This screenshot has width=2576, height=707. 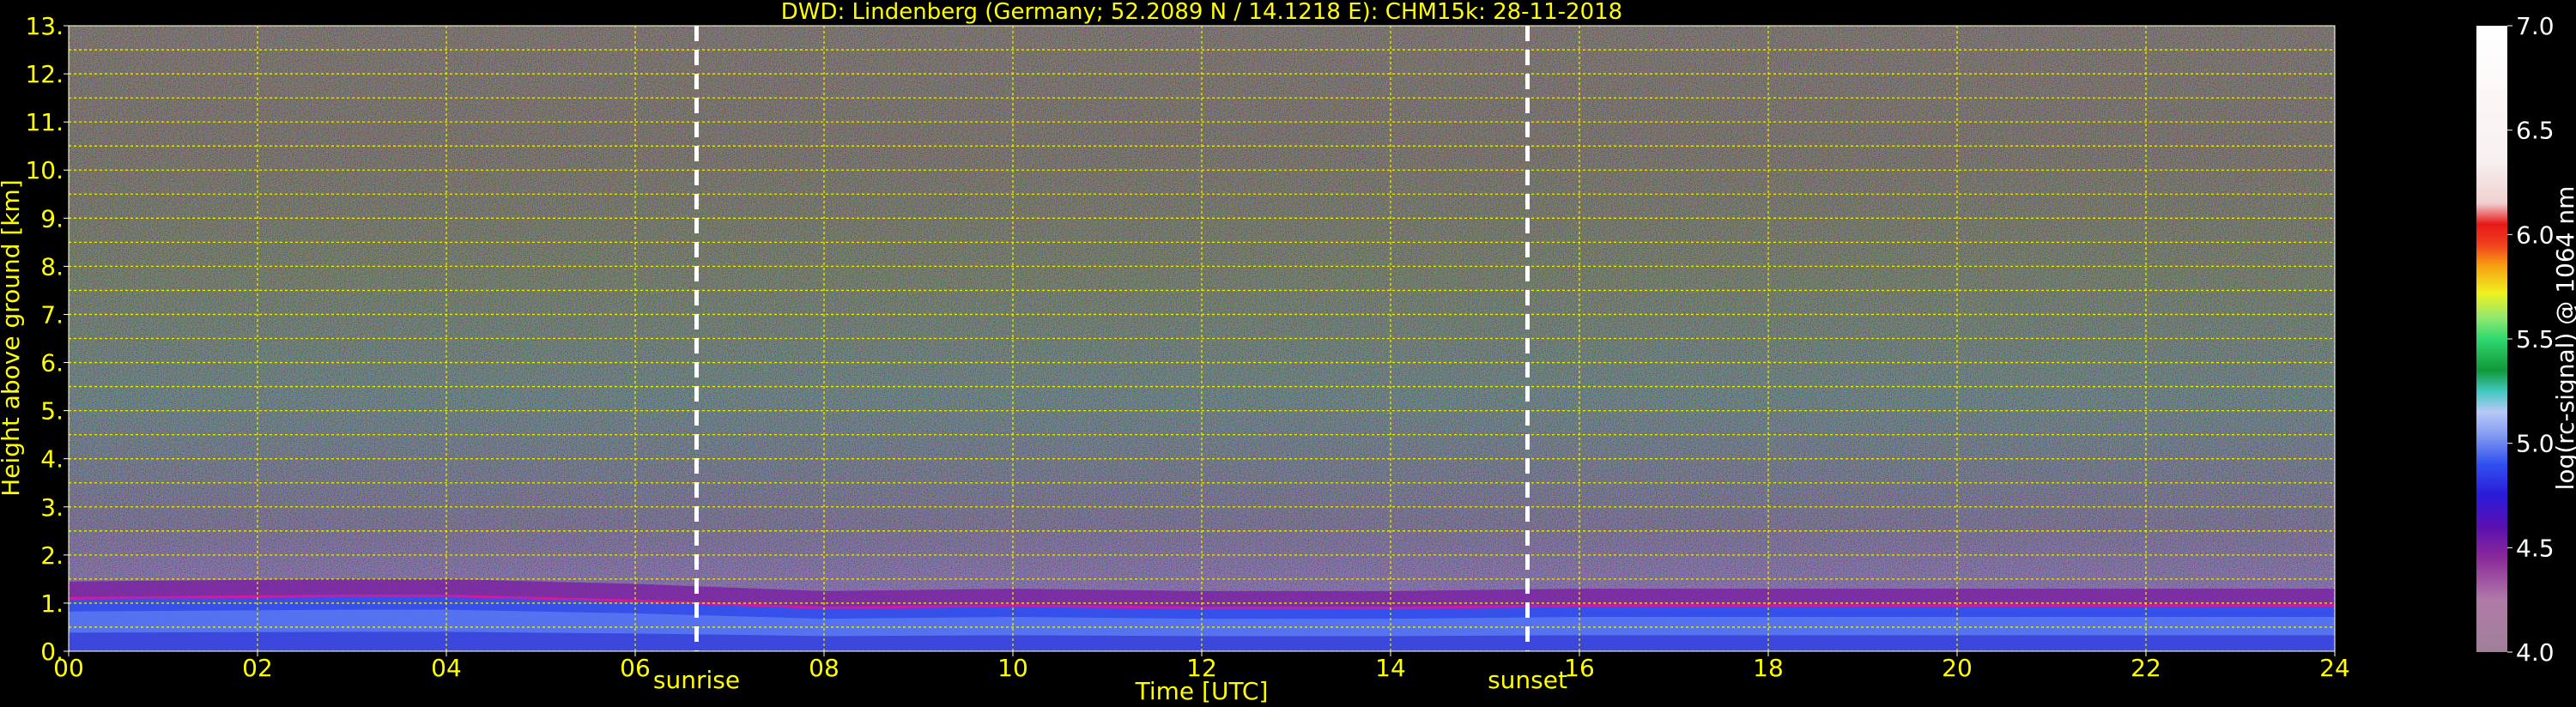 I want to click on y-tick-label: 8., so click(x=52, y=266).